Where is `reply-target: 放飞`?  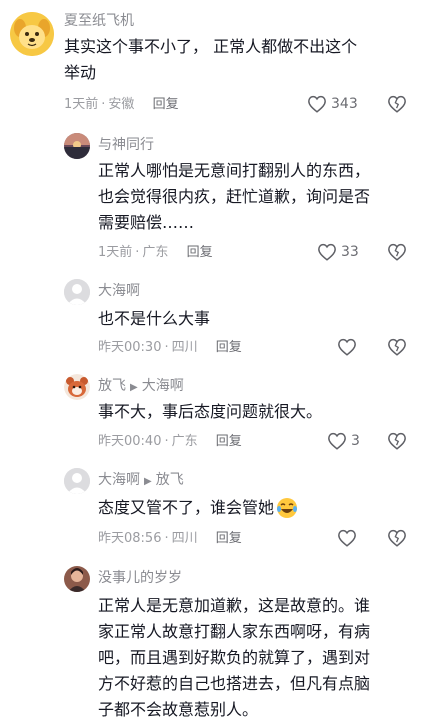
reply-target: 放飞 is located at coordinates (170, 480).